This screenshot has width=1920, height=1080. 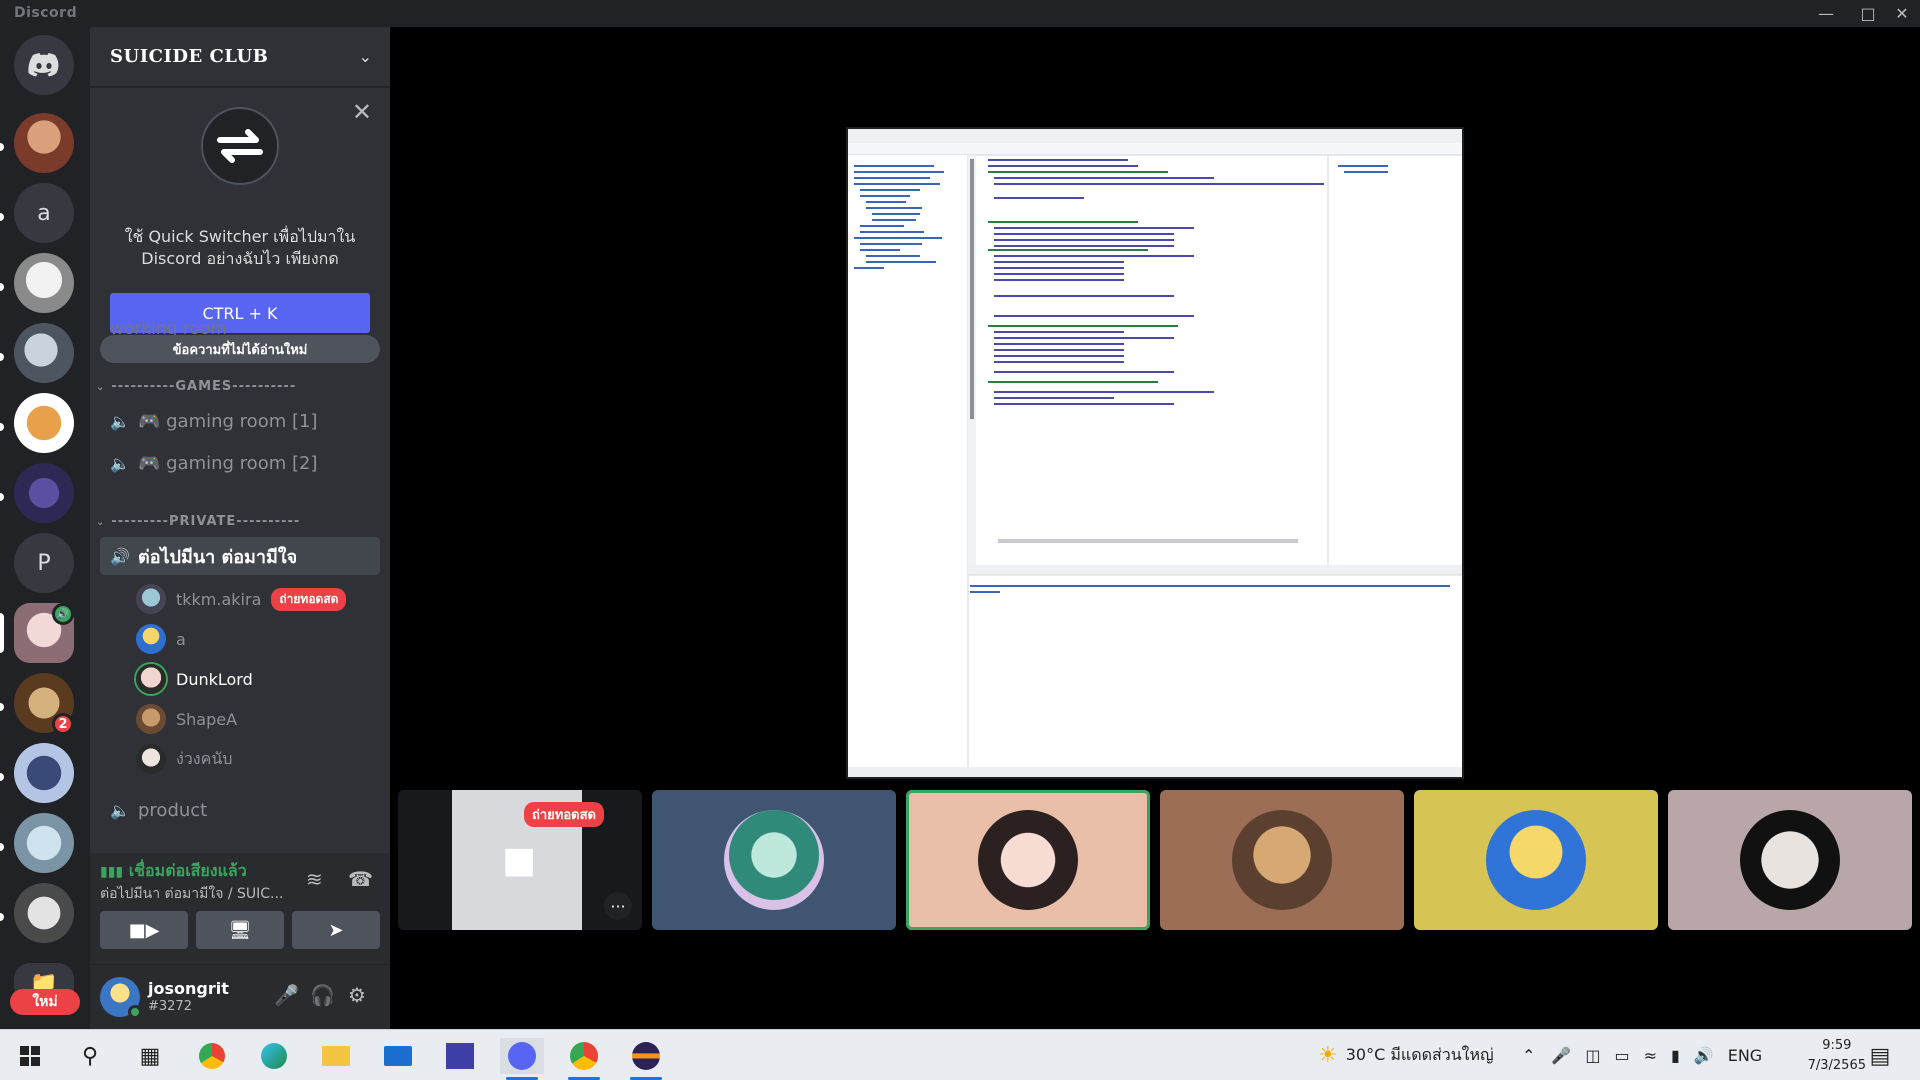 What do you see at coordinates (194, 679) in the screenshot?
I see `voice-user-speaking: DunkLord` at bounding box center [194, 679].